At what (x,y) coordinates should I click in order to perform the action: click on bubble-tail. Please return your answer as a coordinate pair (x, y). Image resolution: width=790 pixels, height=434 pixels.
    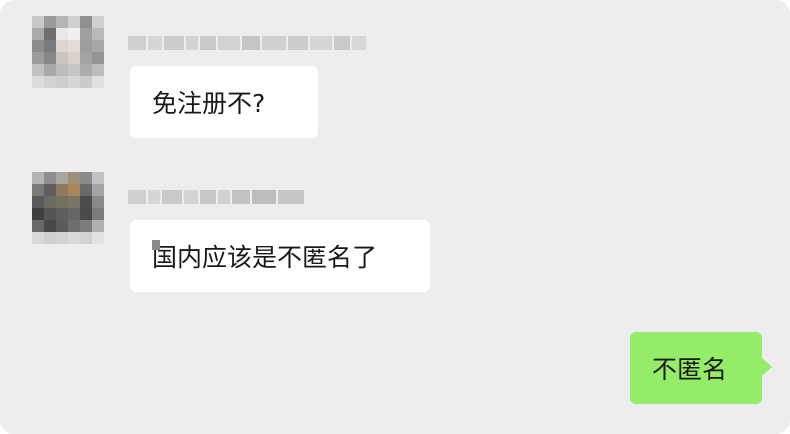
    Looking at the image, I should click on (767, 367).